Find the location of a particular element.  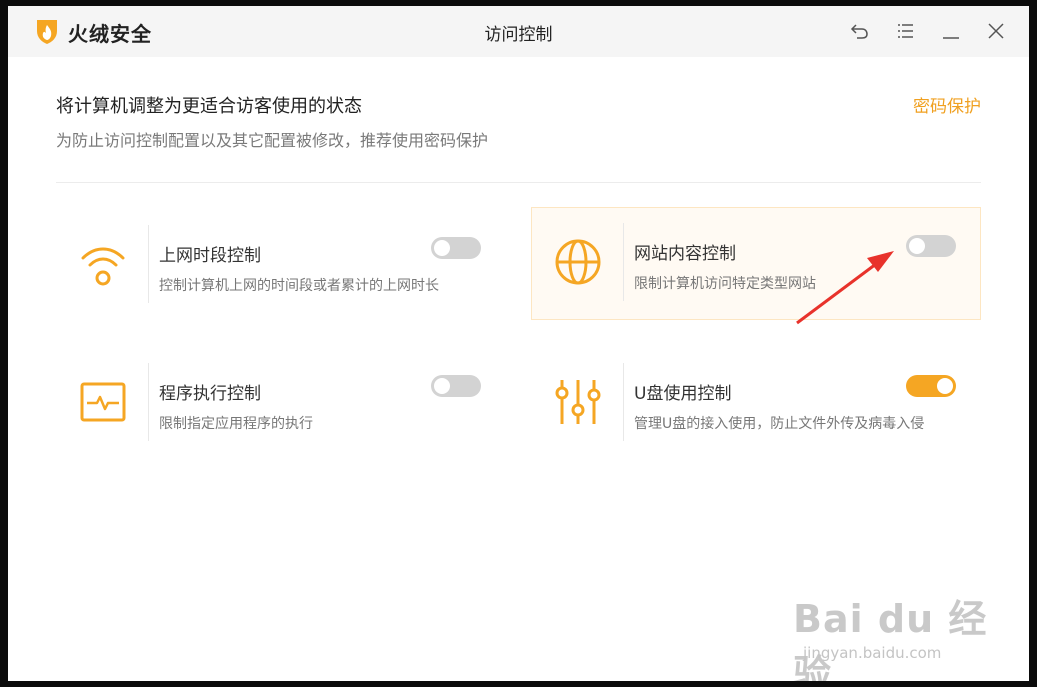

usb-sliders-icon is located at coordinates (578, 402).